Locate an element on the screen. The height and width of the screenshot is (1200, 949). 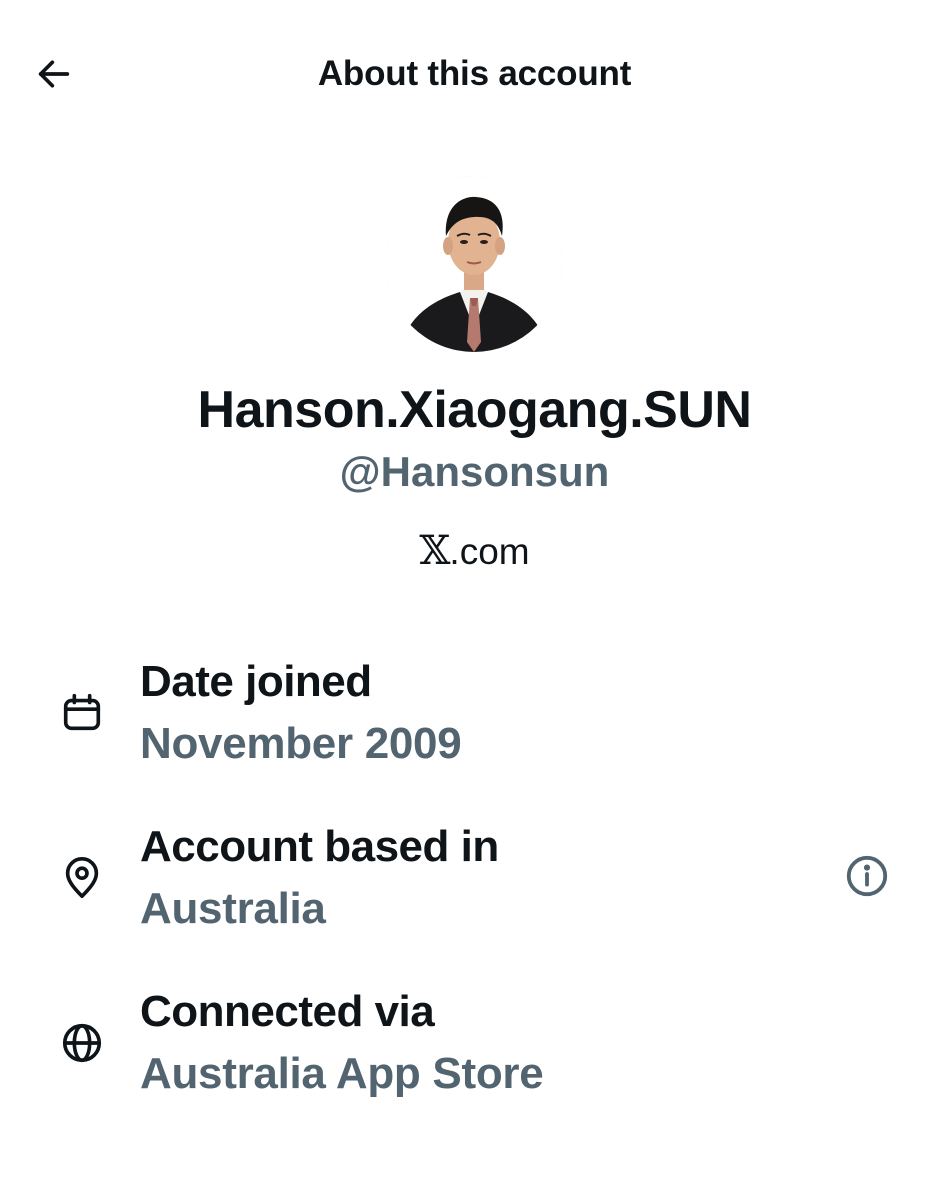
connected-via-row: Connected via Australia App Store is located at coordinates (474, 1050).